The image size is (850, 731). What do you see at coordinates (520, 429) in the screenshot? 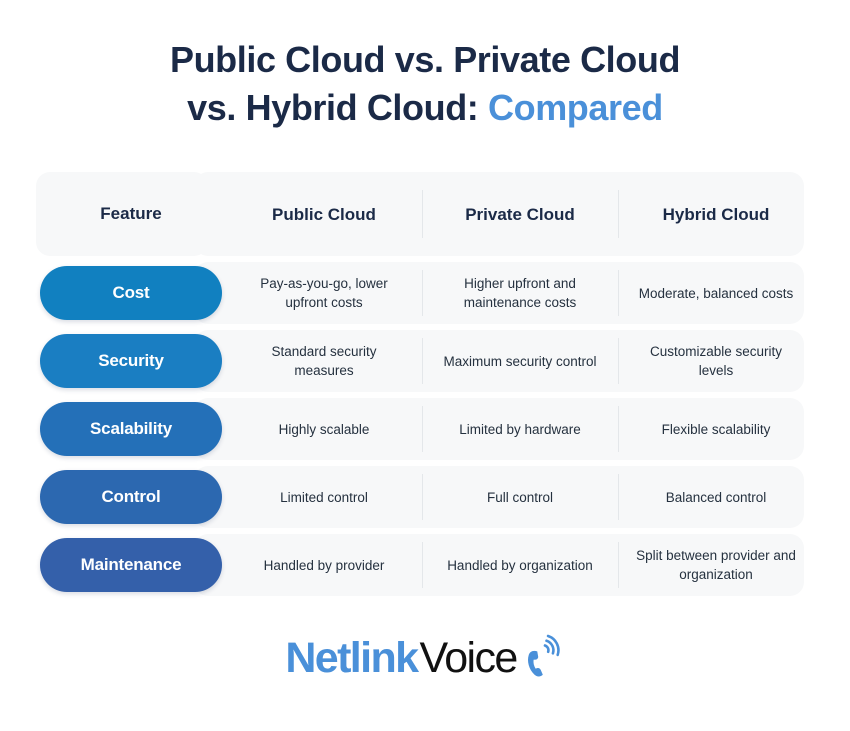
I see `cell-private-cloud: Limited by hardware` at bounding box center [520, 429].